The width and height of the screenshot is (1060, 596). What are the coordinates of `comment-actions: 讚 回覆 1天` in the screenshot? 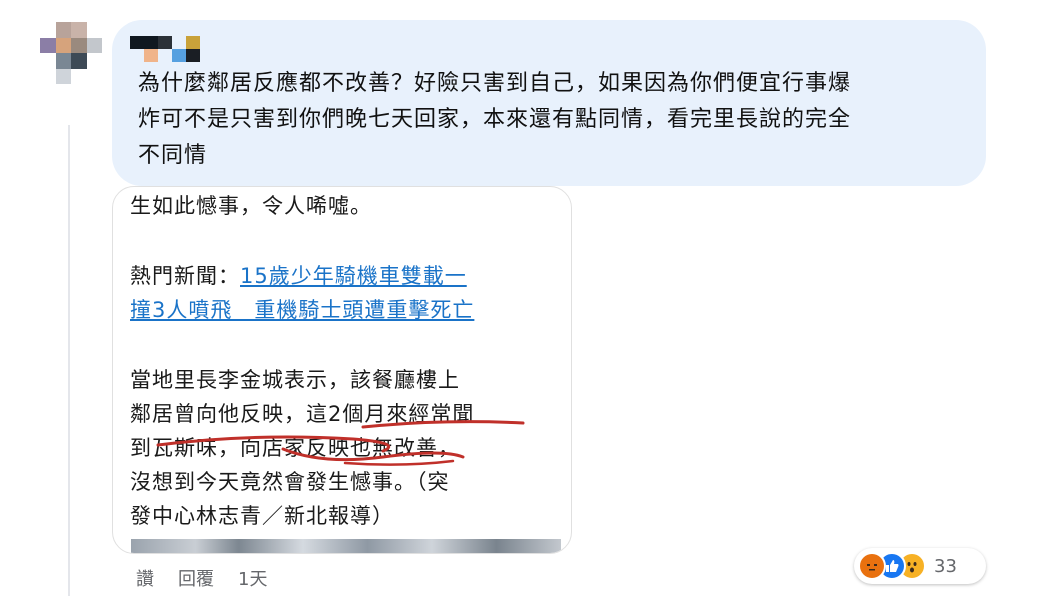 It's located at (201, 578).